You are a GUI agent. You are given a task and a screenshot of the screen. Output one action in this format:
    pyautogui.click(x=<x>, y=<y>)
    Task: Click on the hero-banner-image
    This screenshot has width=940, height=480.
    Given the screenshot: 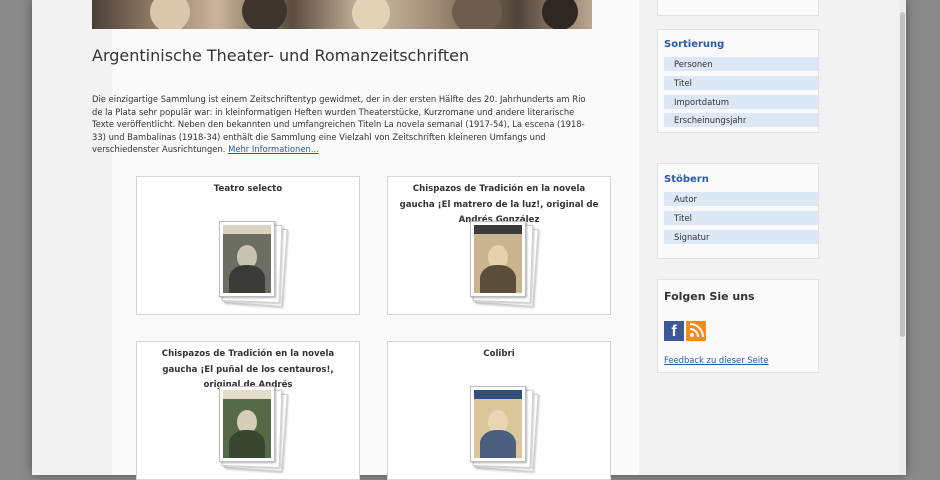 What is the action you would take?
    pyautogui.click(x=342, y=14)
    